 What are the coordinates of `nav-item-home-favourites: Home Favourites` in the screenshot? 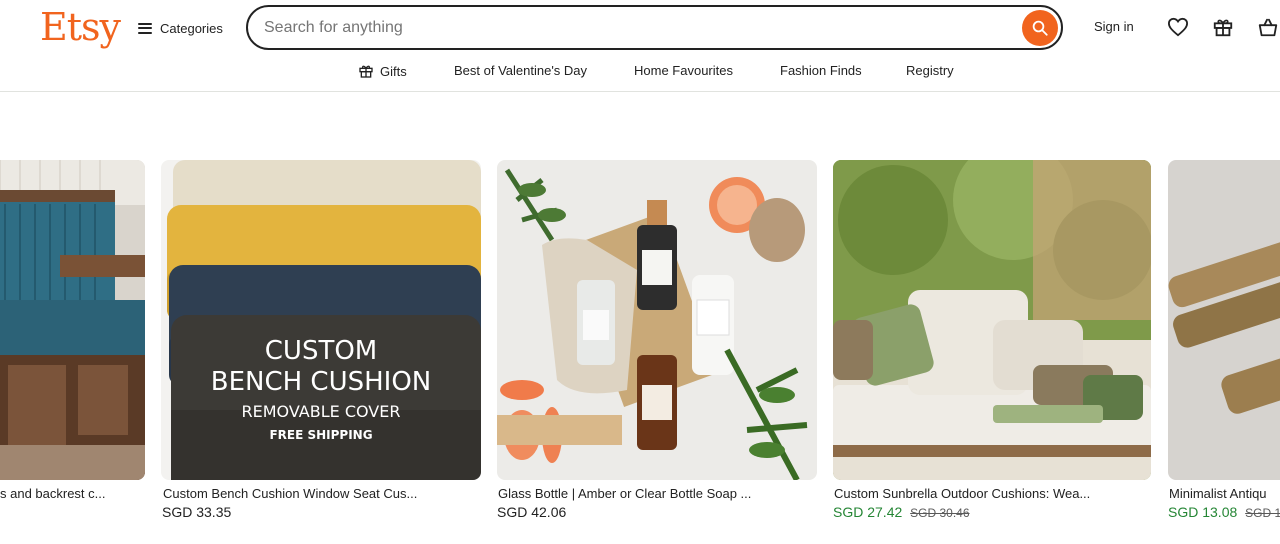 It's located at (683, 70).